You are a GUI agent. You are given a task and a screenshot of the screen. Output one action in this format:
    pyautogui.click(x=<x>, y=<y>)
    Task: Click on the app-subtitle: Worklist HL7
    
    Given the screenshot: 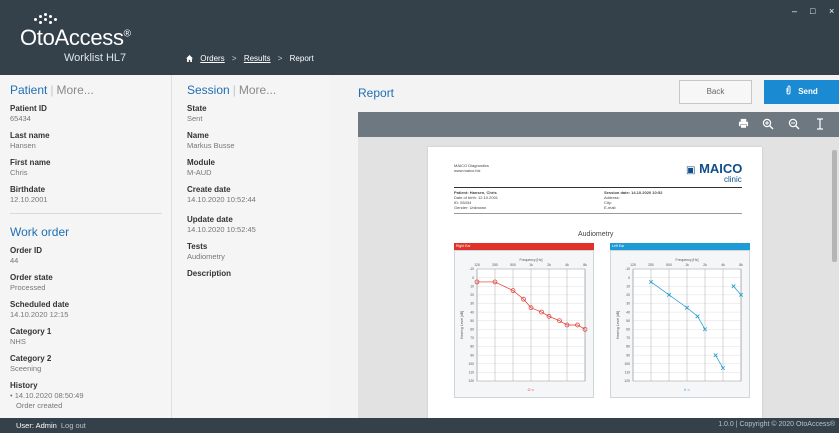 What is the action you would take?
    pyautogui.click(x=95, y=58)
    